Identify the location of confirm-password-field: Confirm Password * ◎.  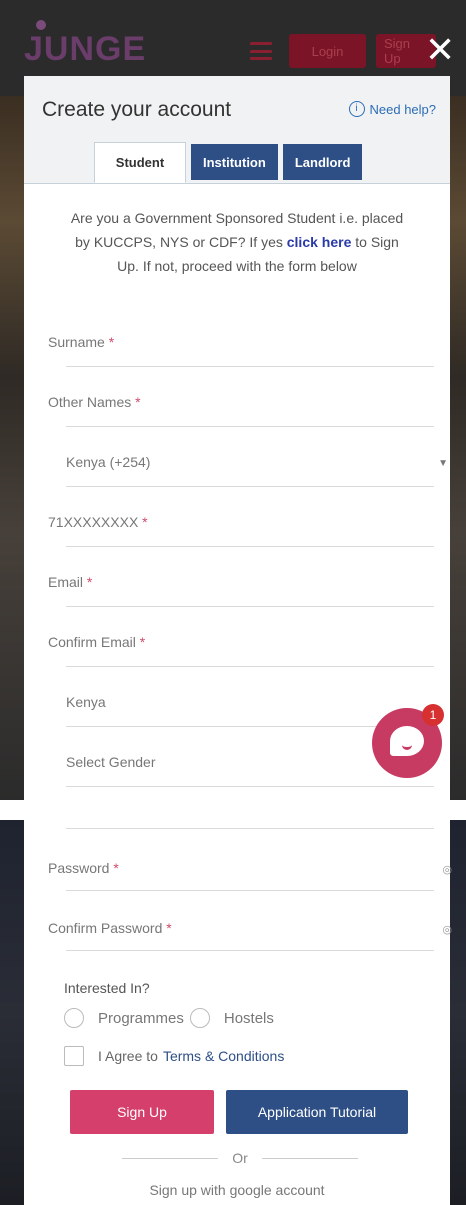
(250, 935).